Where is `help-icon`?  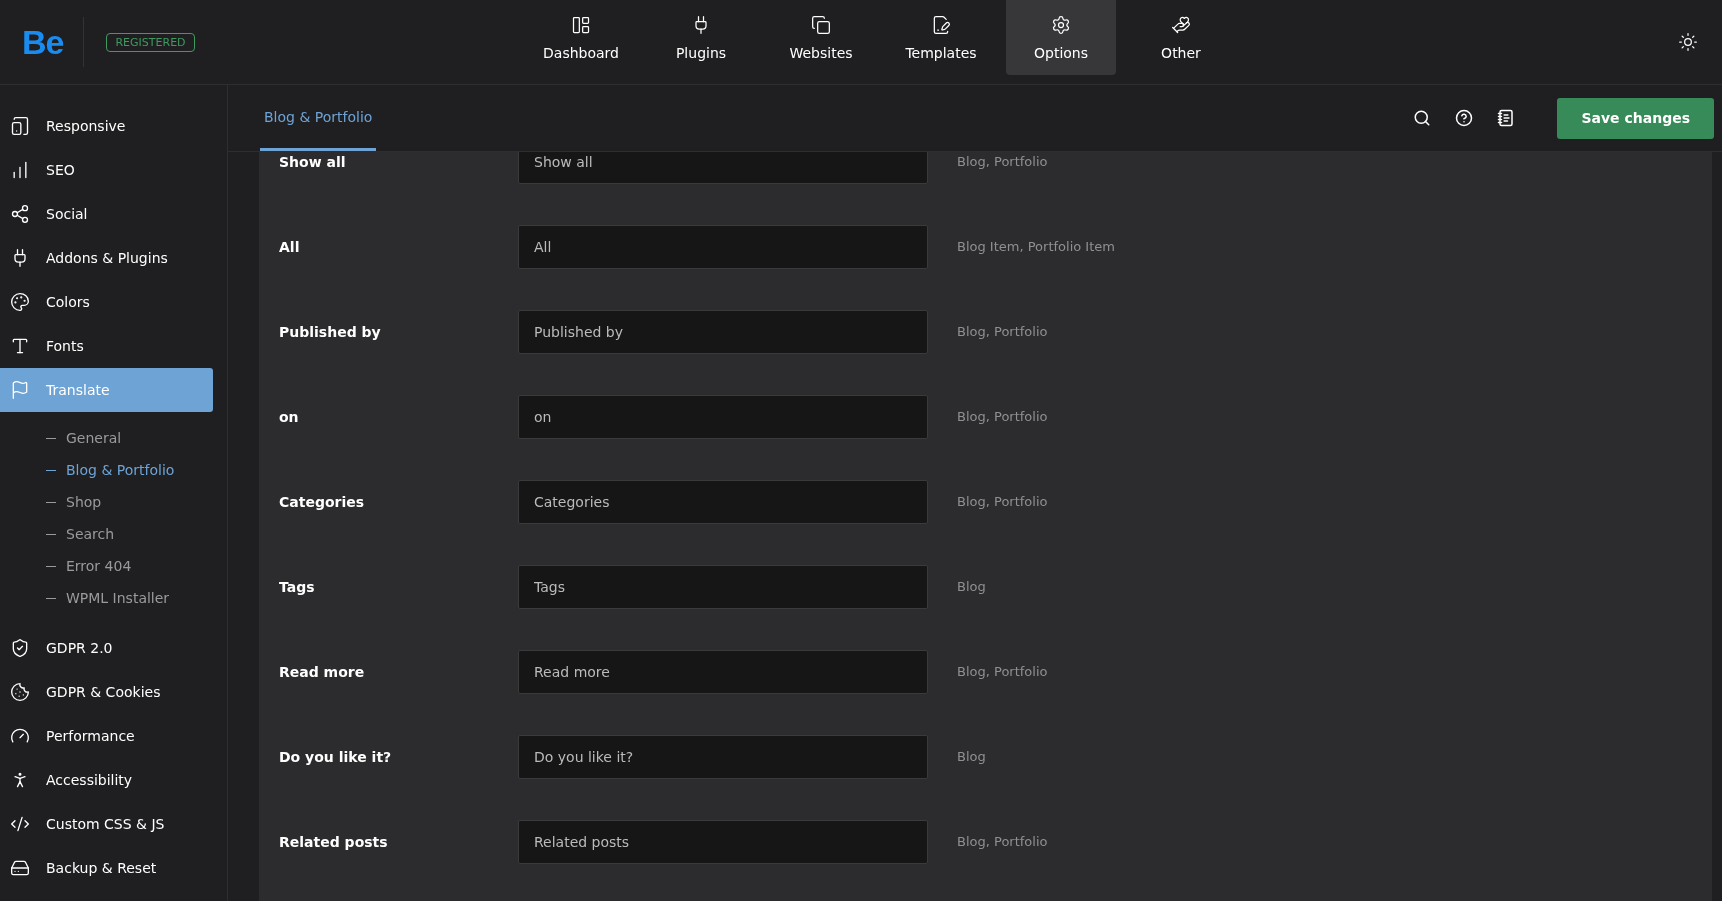
help-icon is located at coordinates (1464, 118).